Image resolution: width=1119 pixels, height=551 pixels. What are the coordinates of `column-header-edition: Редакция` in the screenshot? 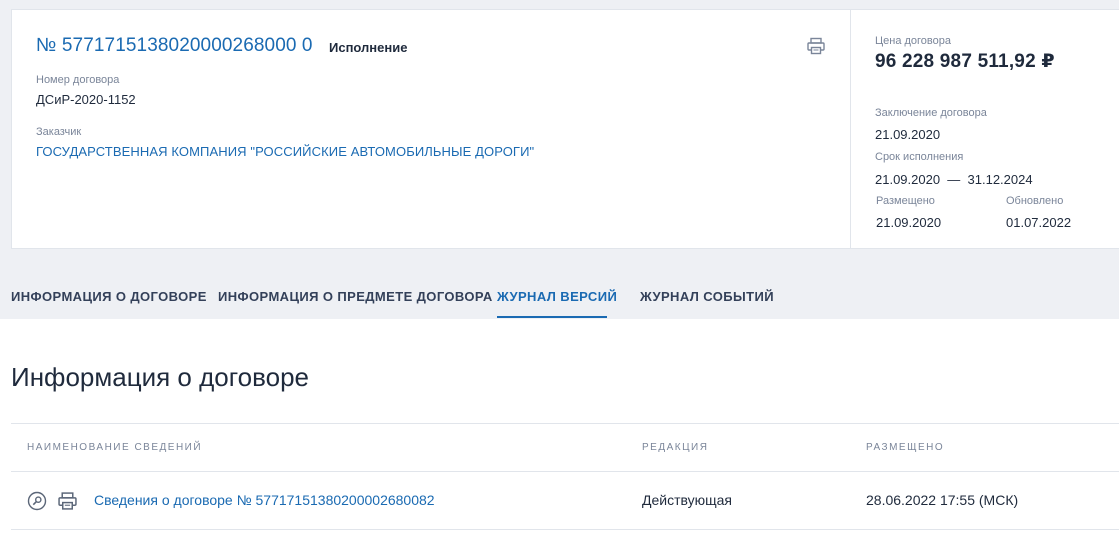 It's located at (675, 447).